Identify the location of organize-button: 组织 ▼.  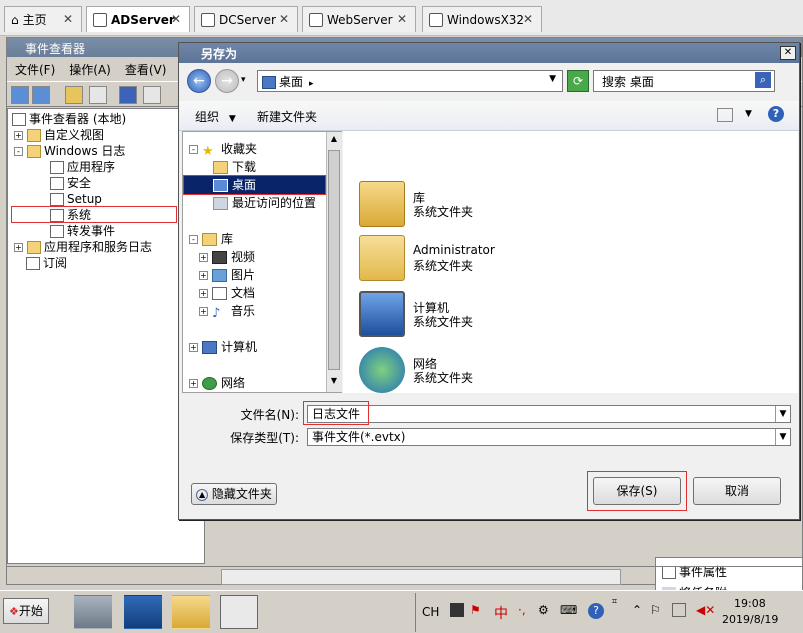
(215, 116).